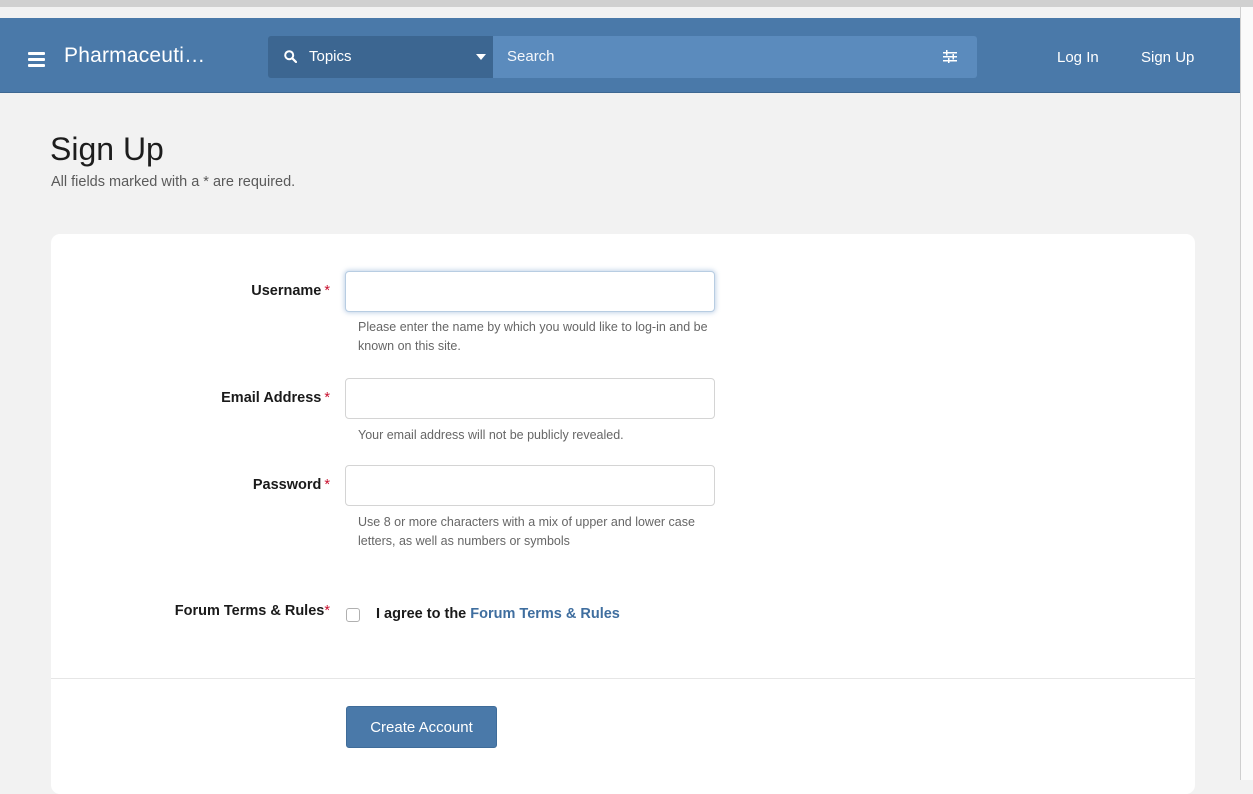 The height and width of the screenshot is (794, 1253). I want to click on search-input: Search, so click(735, 57).